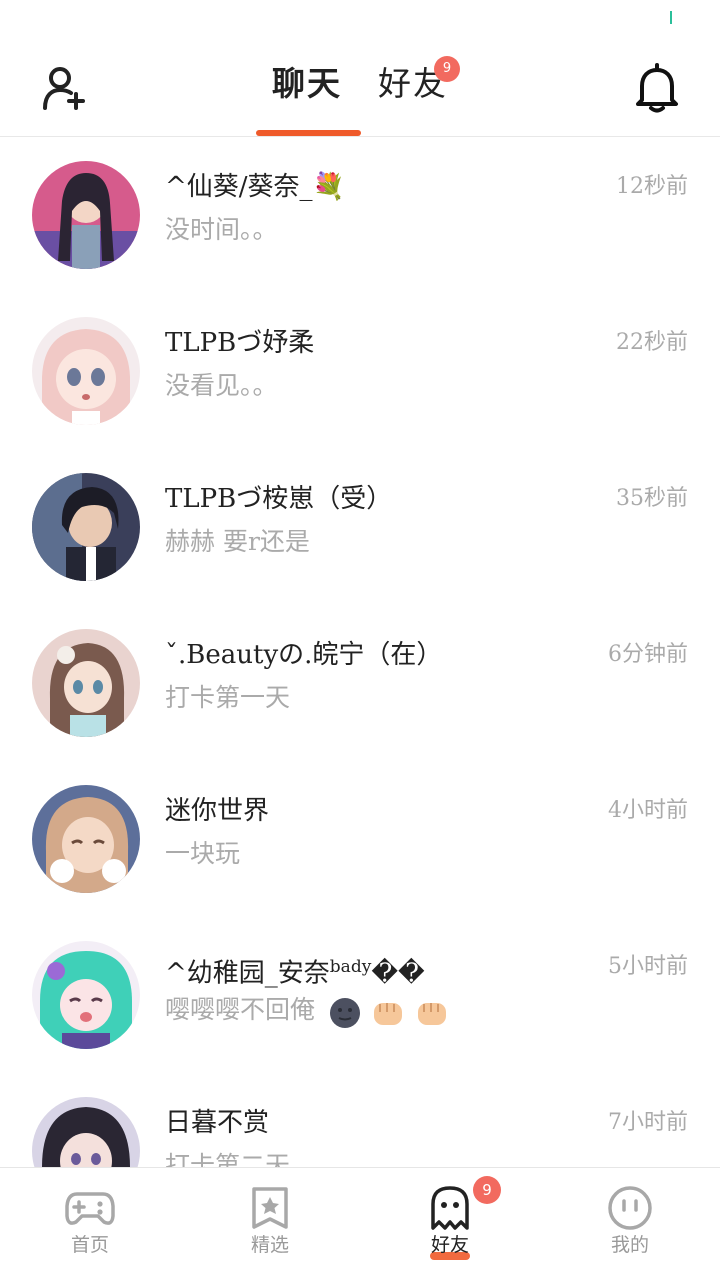 This screenshot has height=1280, width=720. Describe the element at coordinates (398, 973) in the screenshot. I see `contact-name-tail: ��` at that location.